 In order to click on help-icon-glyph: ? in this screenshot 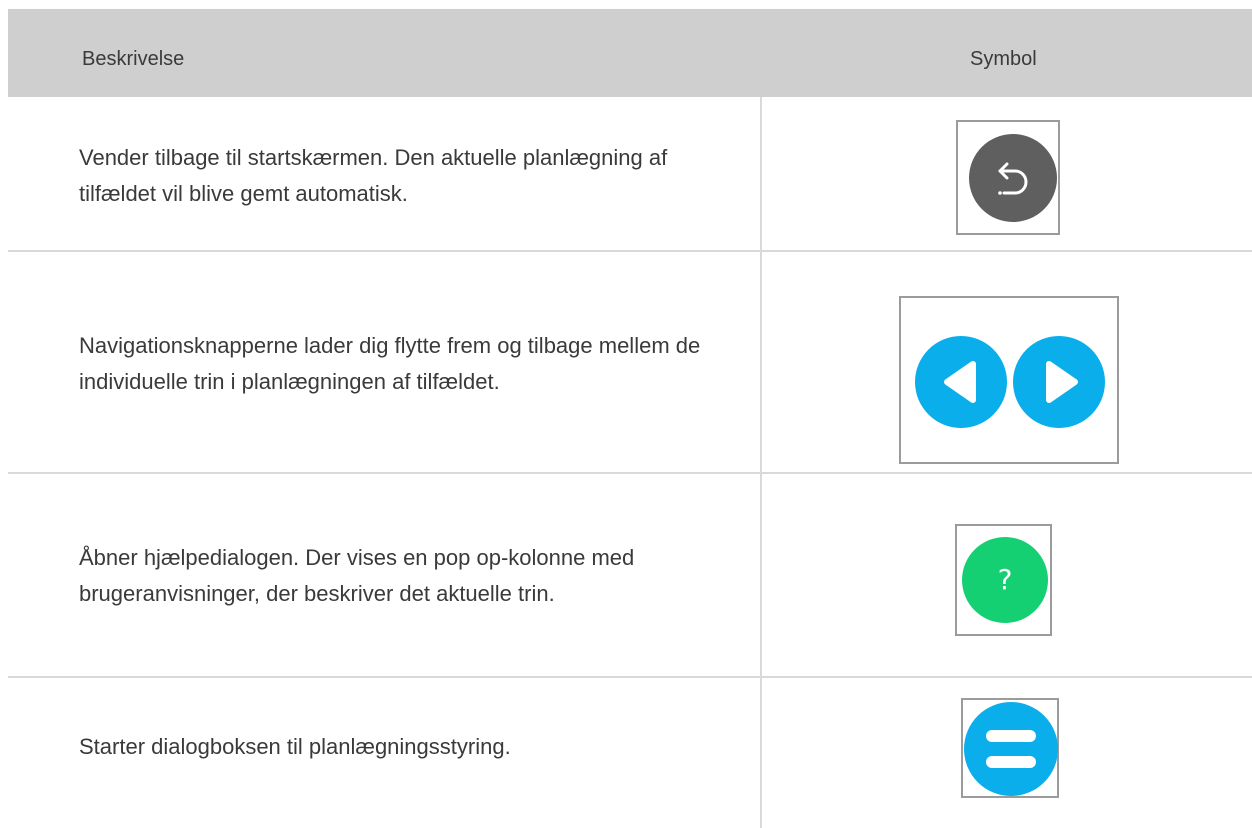, I will do `click(1005, 579)`.